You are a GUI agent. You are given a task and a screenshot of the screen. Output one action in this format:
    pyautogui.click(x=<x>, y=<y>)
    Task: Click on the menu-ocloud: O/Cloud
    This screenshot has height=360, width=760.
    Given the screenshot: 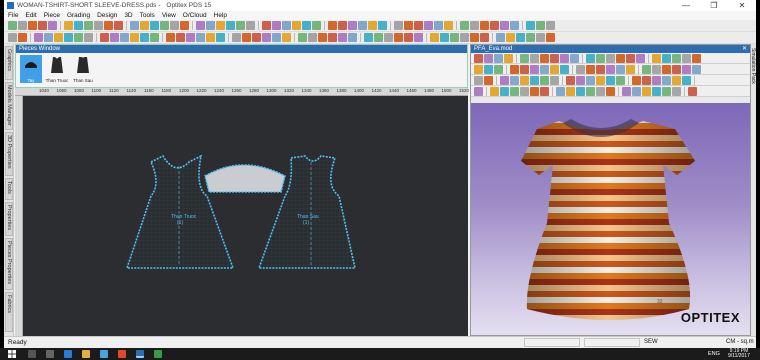 What is the action you would take?
    pyautogui.click(x=195, y=15)
    